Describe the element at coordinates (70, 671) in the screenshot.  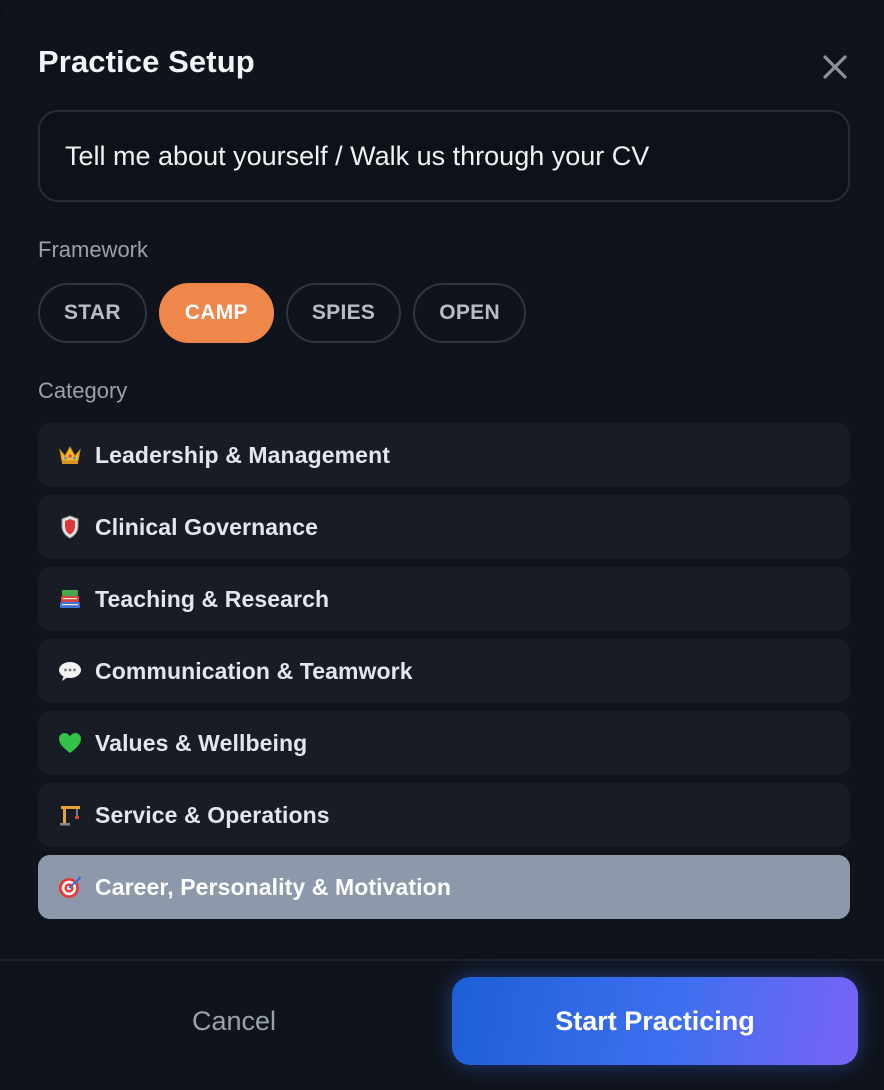
I see `speech-bubble-icon` at that location.